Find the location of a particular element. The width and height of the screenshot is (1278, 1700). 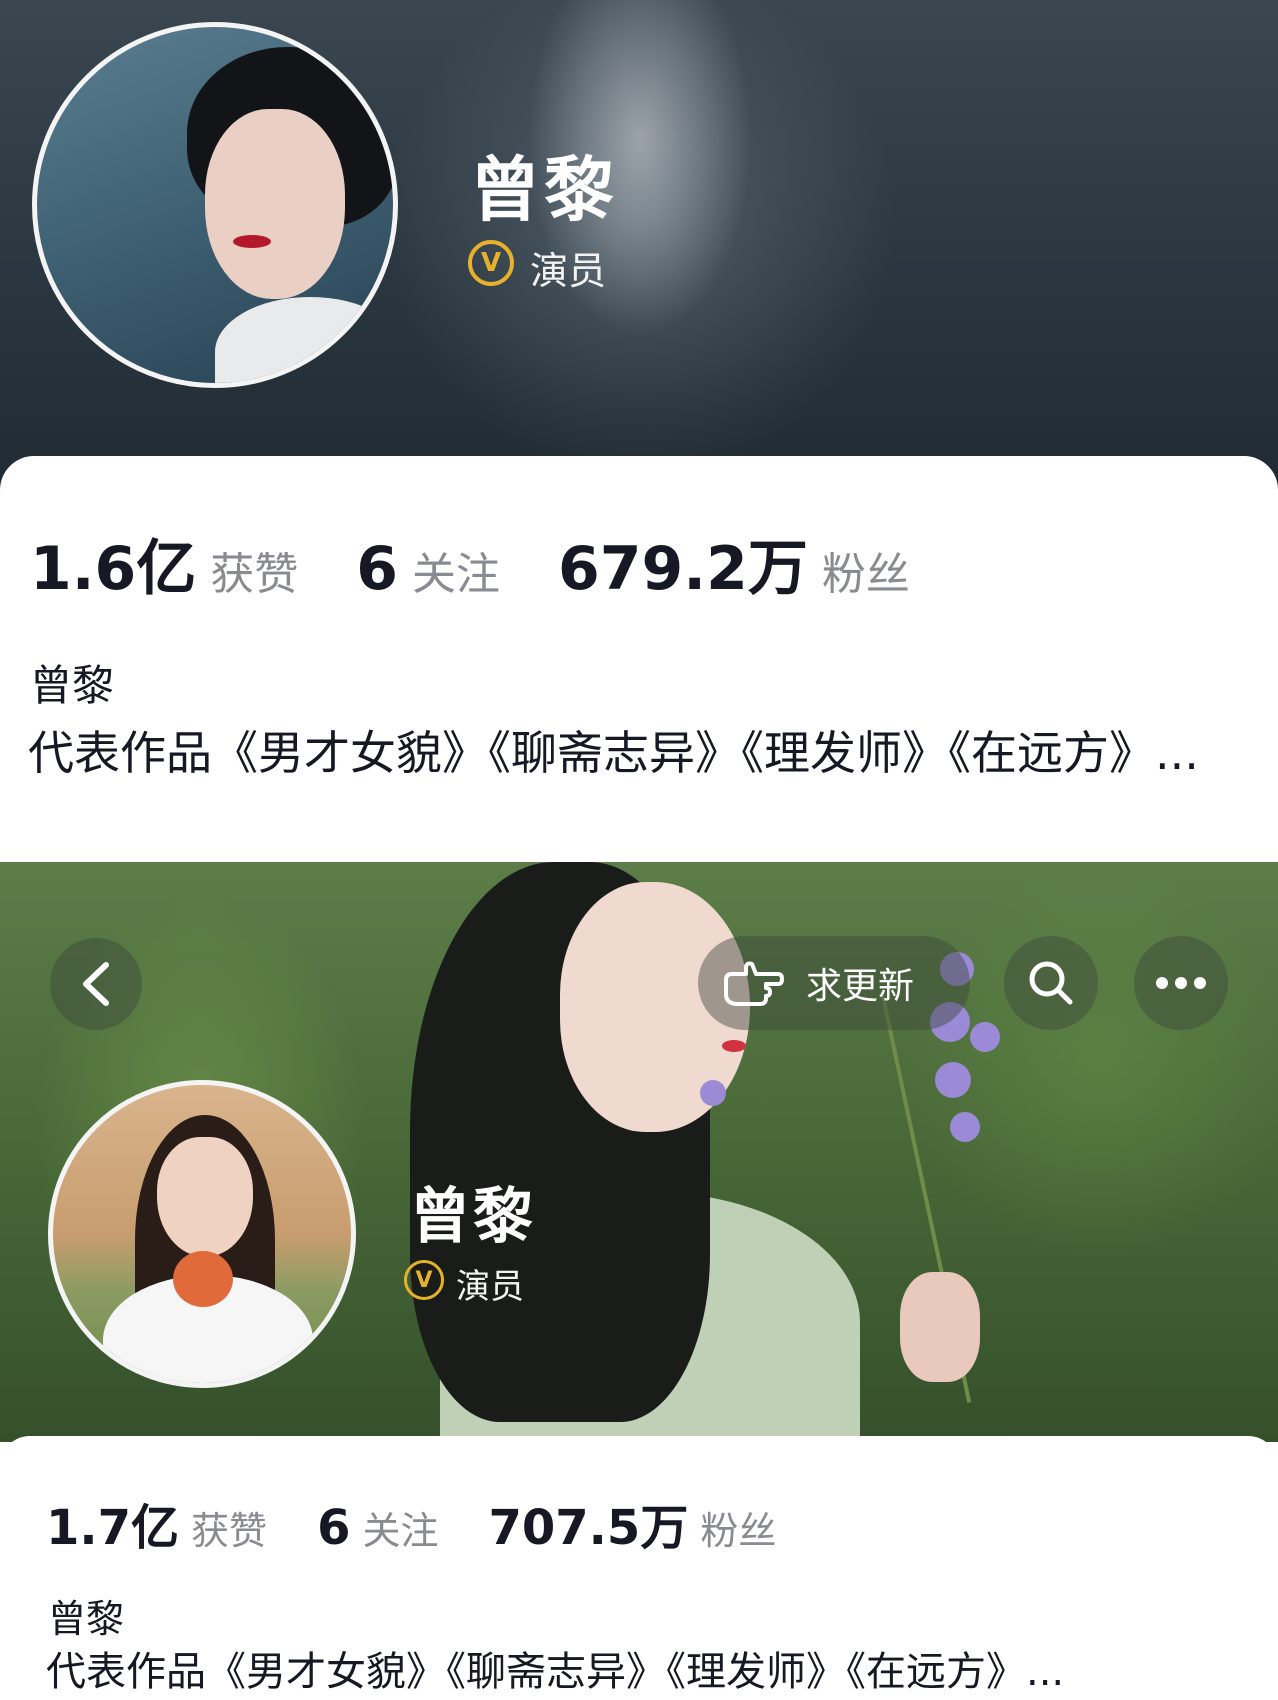

avatar-fruit is located at coordinates (203, 1279).